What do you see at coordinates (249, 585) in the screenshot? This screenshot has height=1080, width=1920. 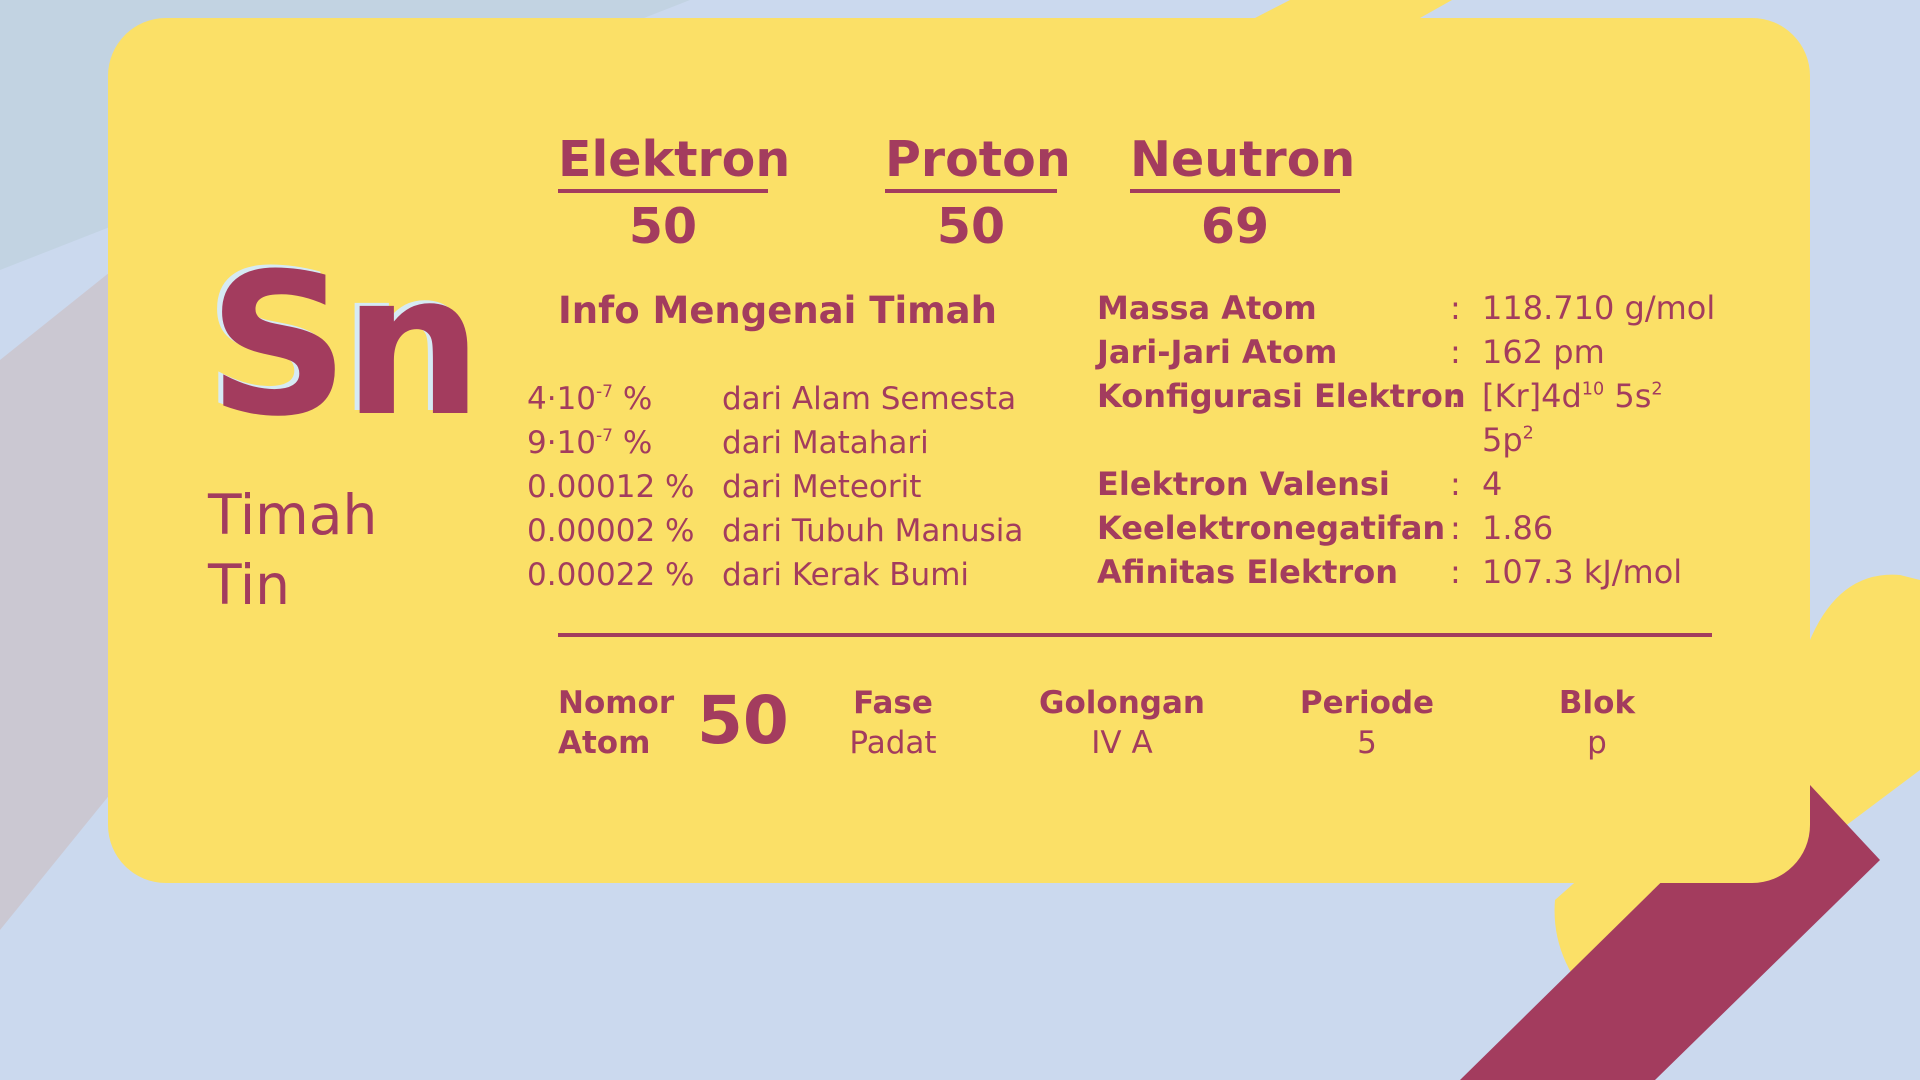 I see `element-name-english: Tin` at bounding box center [249, 585].